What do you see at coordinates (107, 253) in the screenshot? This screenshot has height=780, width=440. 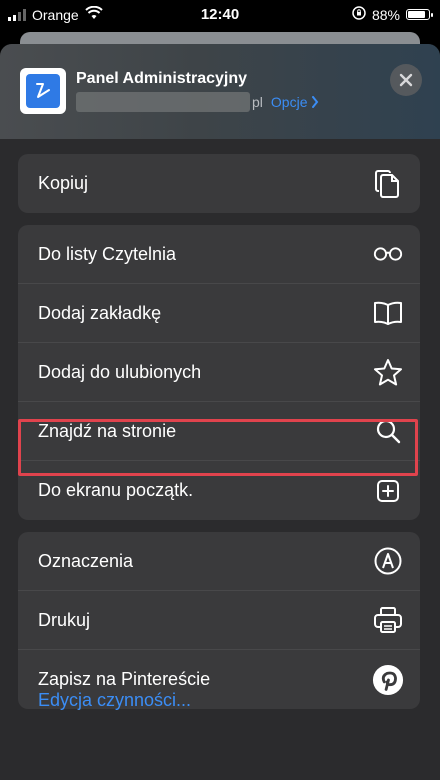 I see `action-label: Do listy Czytelnia` at bounding box center [107, 253].